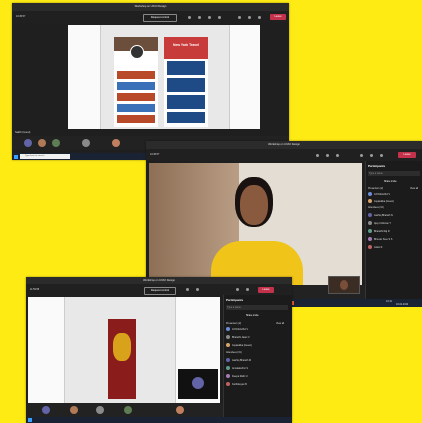 This screenshot has width=422, height=423. What do you see at coordinates (240, 376) in the screenshot?
I see `participant-name: Deepa Rathi U` at bounding box center [240, 376].